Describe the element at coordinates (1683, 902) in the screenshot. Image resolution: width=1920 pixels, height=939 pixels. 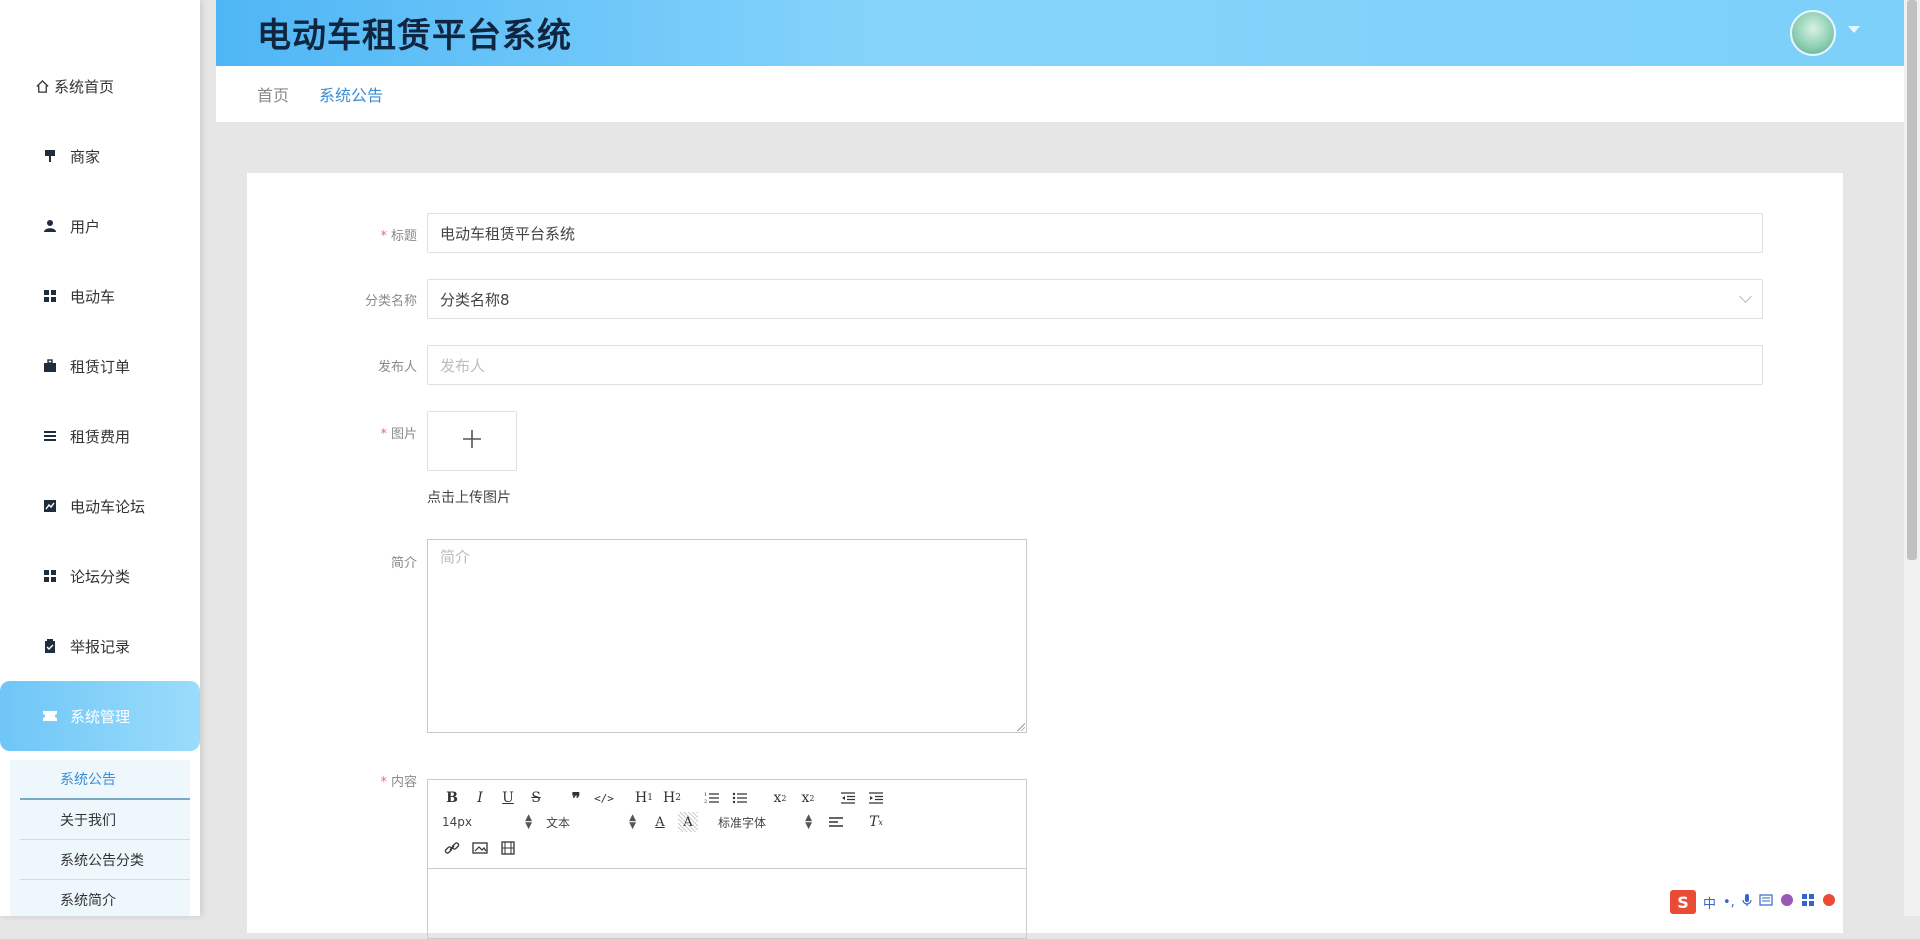
I see `ime-logo-icon: S` at that location.